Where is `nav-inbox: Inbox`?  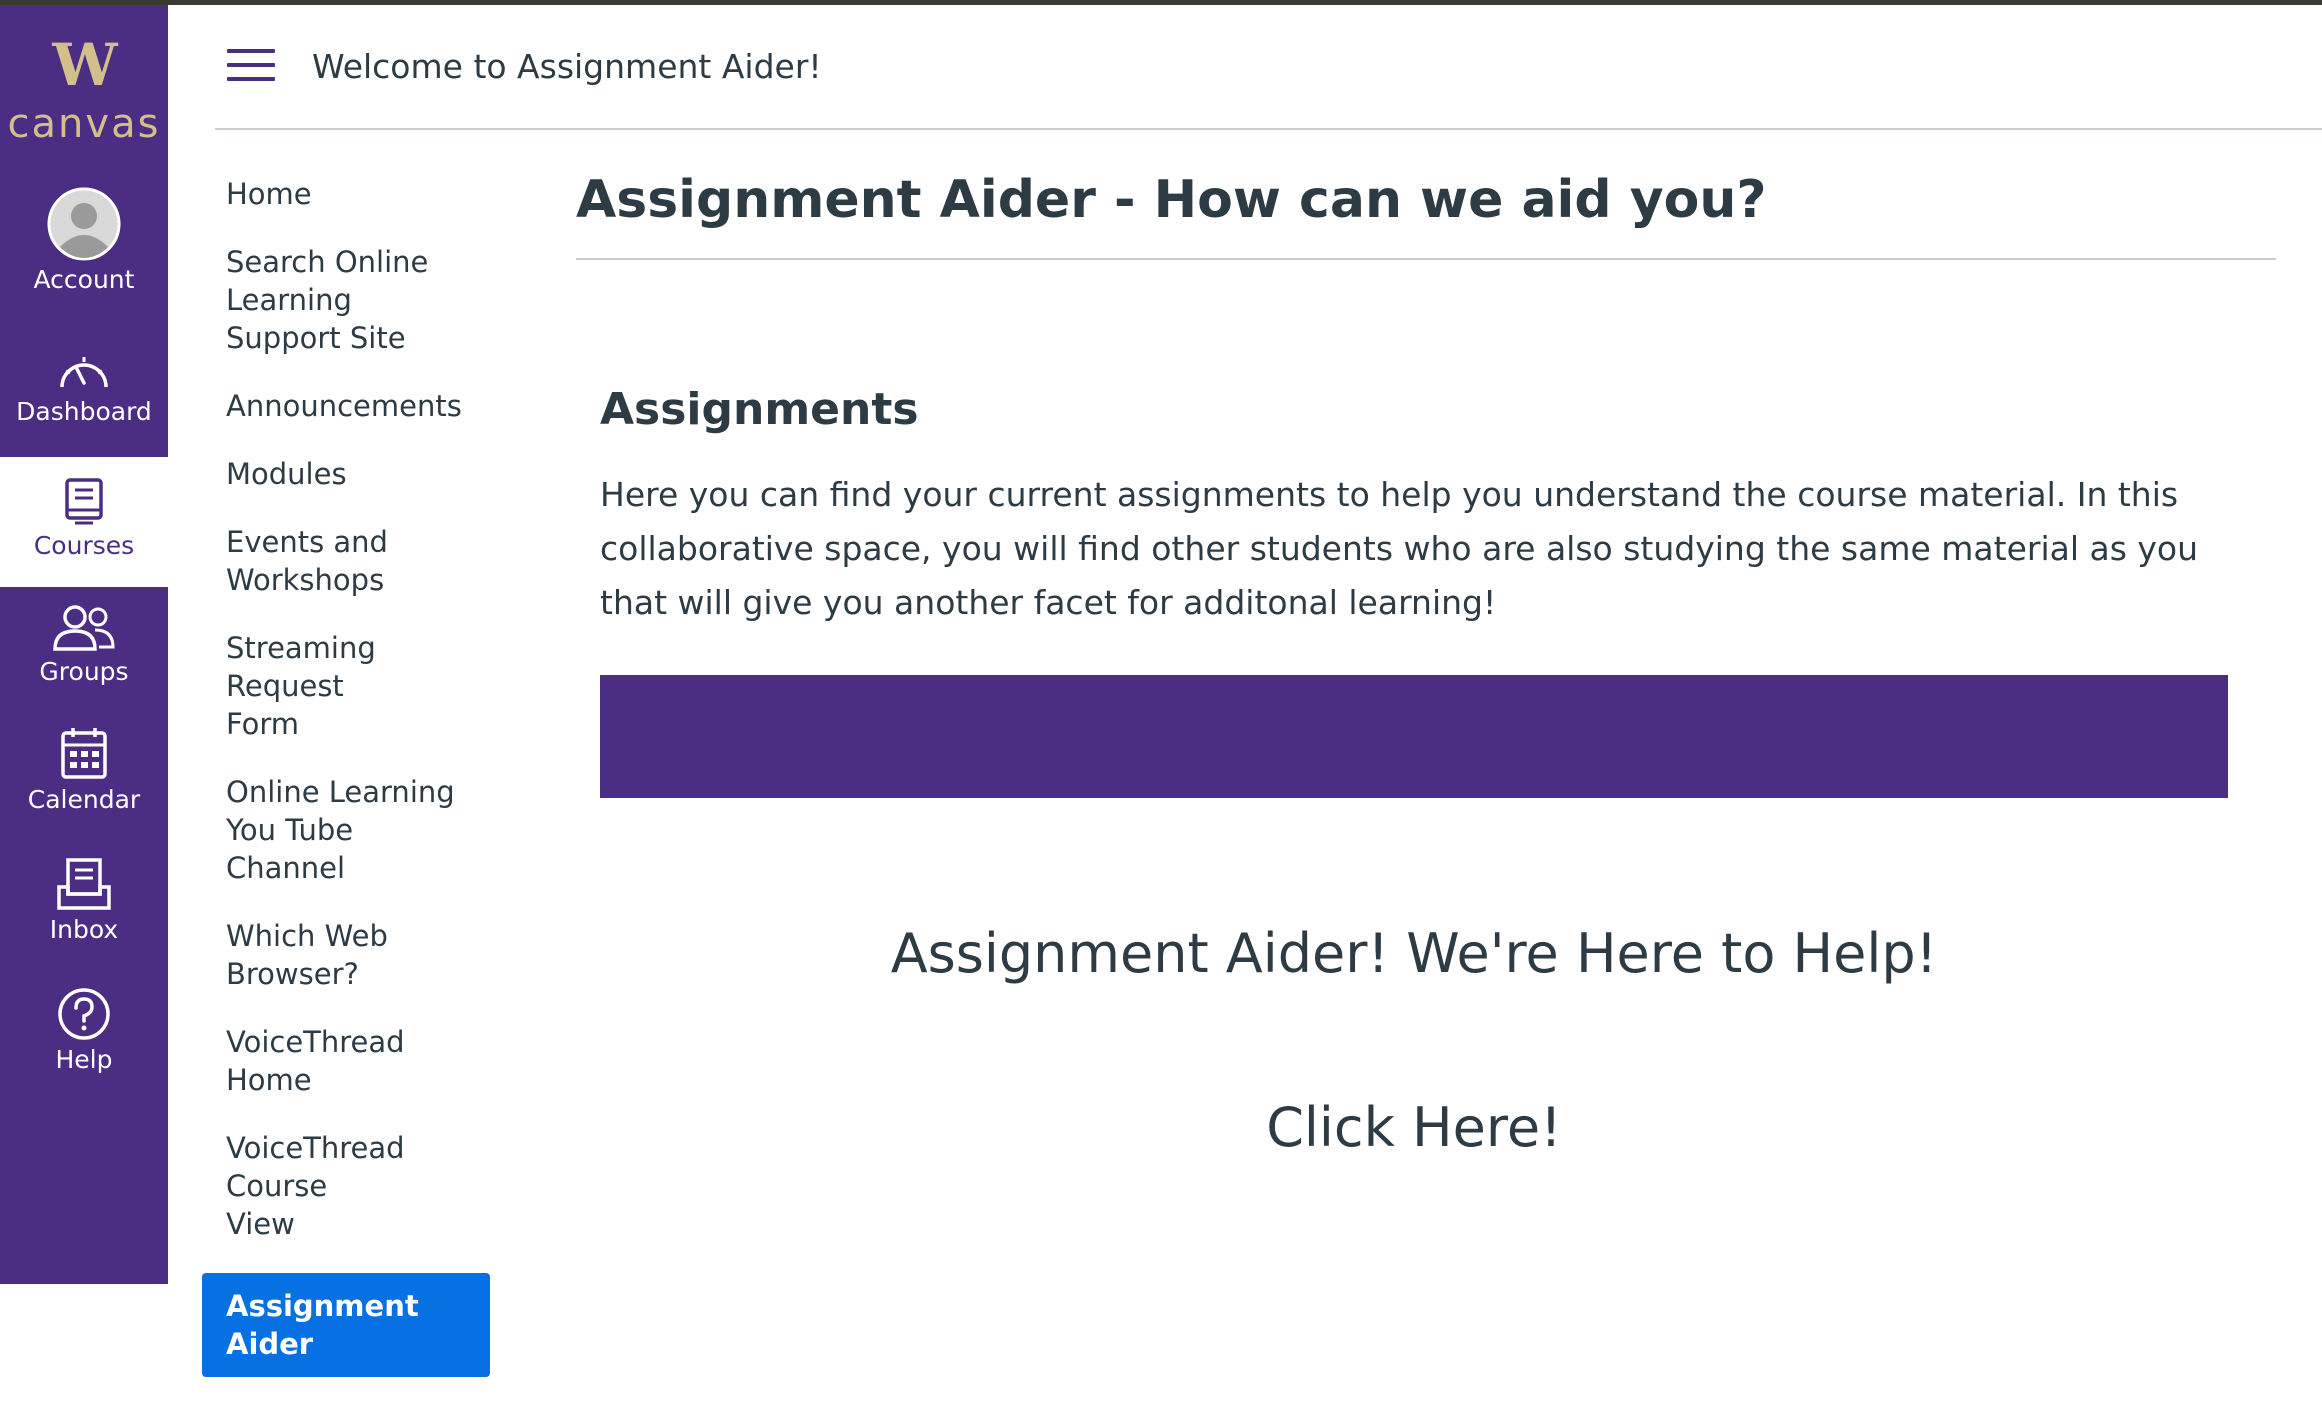
nav-inbox: Inbox is located at coordinates (84, 900).